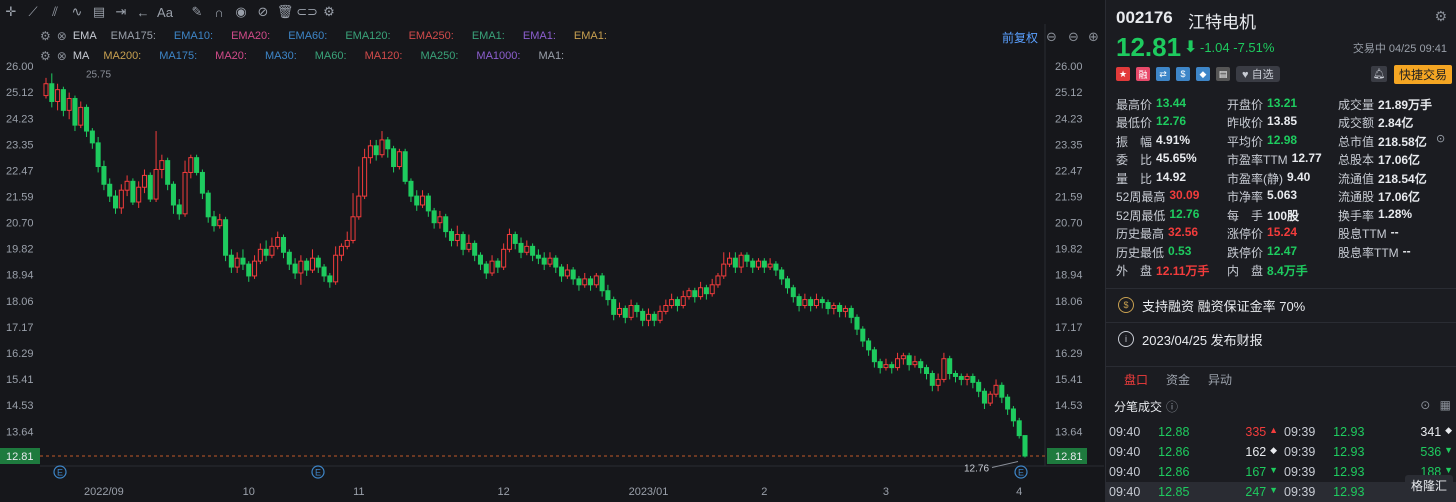 This screenshot has width=1456, height=502. What do you see at coordinates (1281, 338) in the screenshot?
I see `report-info: i 2023/04/25 发布财报` at bounding box center [1281, 338].